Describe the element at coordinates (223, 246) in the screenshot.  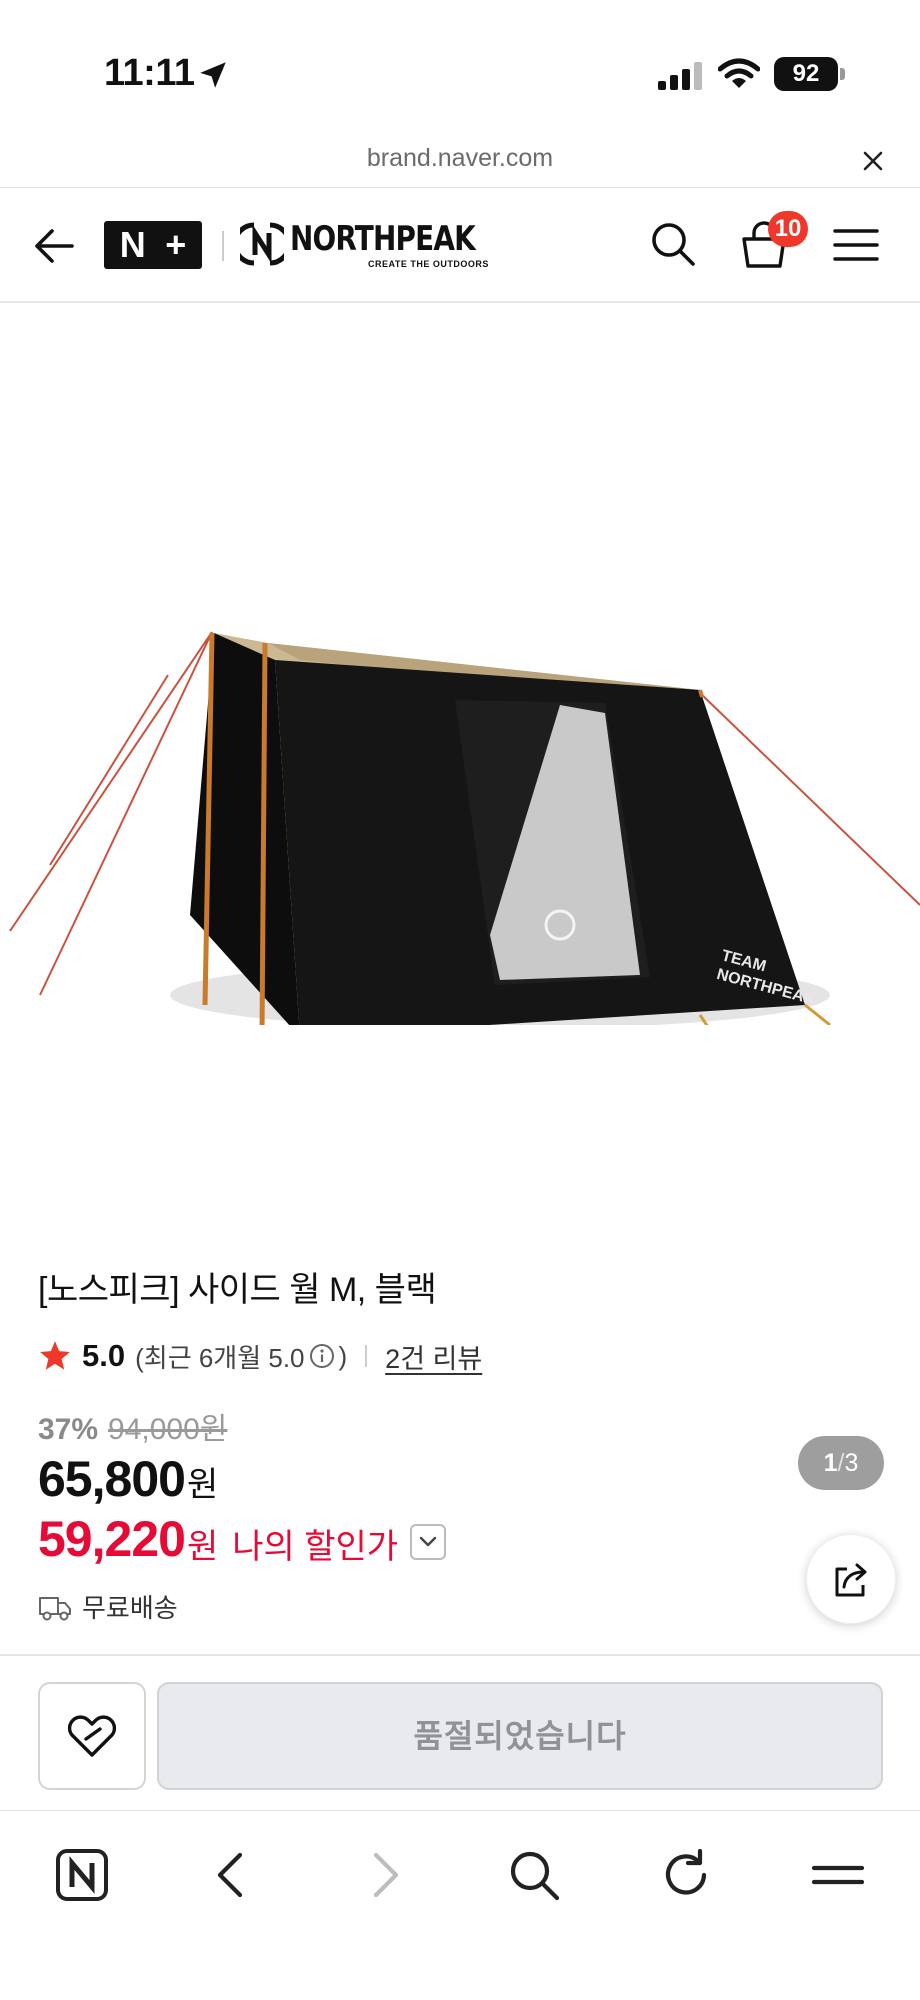
I see `logo-divider` at that location.